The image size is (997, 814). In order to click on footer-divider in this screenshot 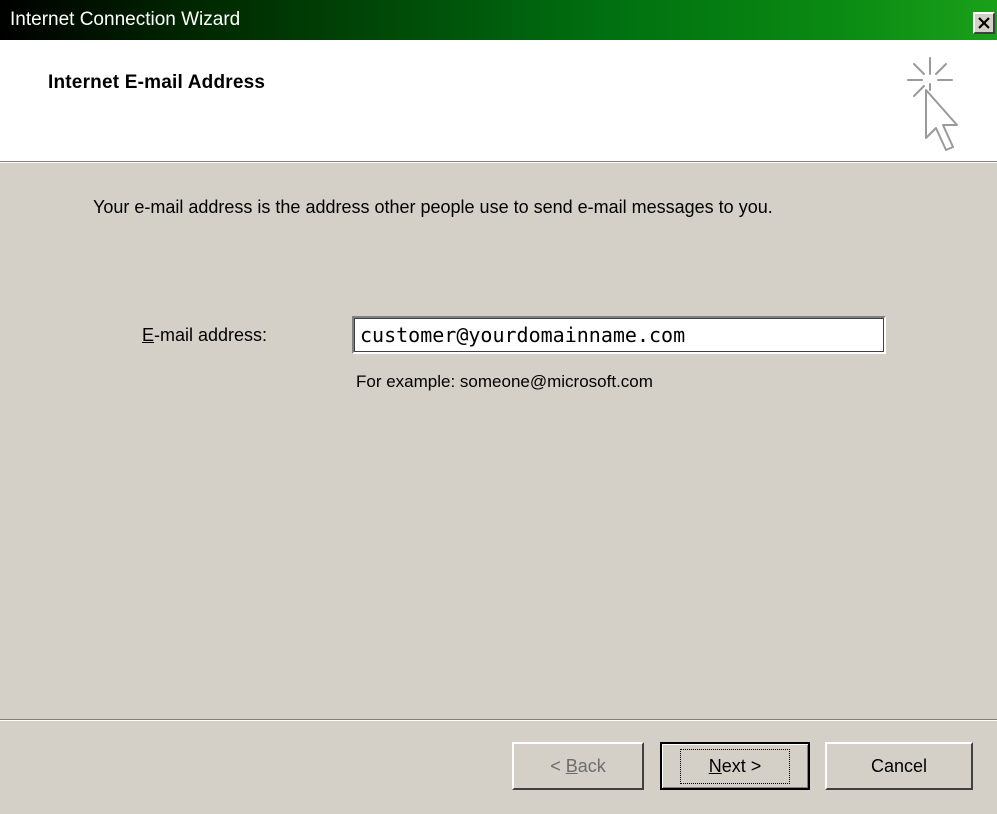, I will do `click(498, 720)`.